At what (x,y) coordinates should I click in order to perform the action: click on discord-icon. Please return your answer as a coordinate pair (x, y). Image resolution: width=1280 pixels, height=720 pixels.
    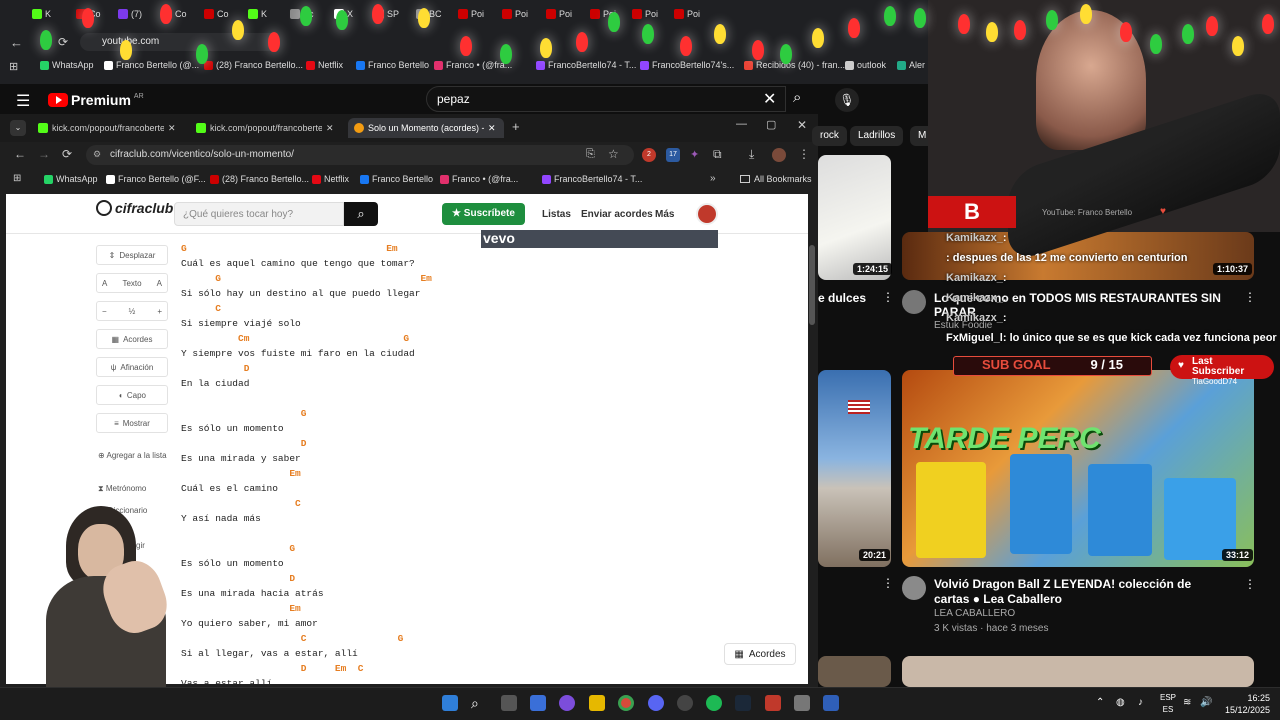
    Looking at the image, I should click on (656, 703).